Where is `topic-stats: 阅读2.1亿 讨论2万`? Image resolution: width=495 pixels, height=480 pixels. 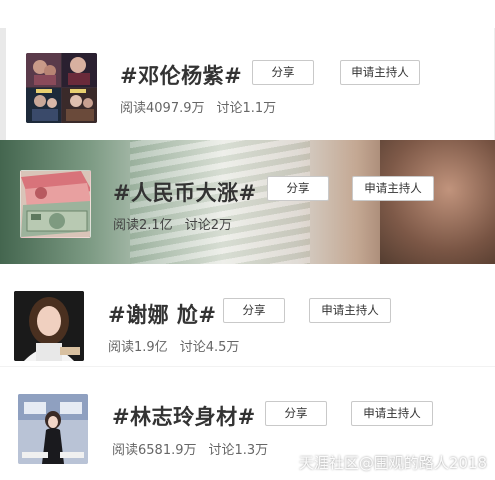
topic-stats: 阅读2.1亿 讨论2万 is located at coordinates (172, 223).